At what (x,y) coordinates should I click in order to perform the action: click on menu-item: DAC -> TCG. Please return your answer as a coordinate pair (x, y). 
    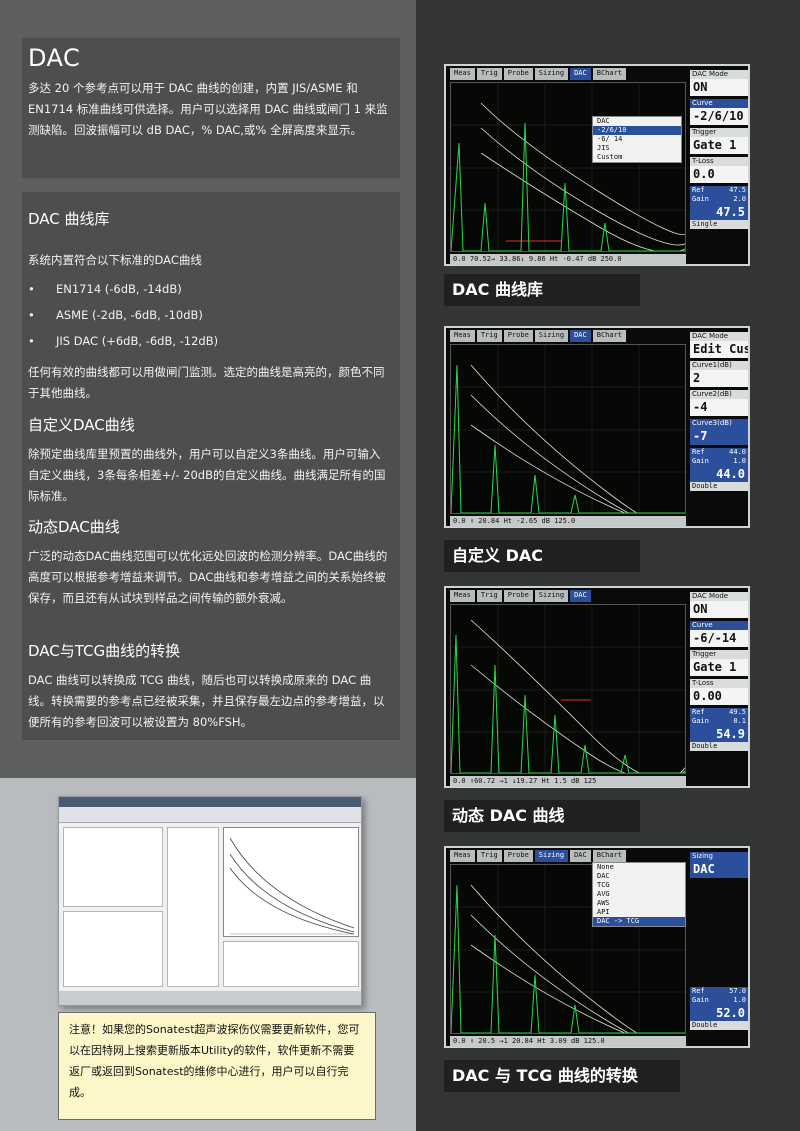
    Looking at the image, I should click on (639, 921).